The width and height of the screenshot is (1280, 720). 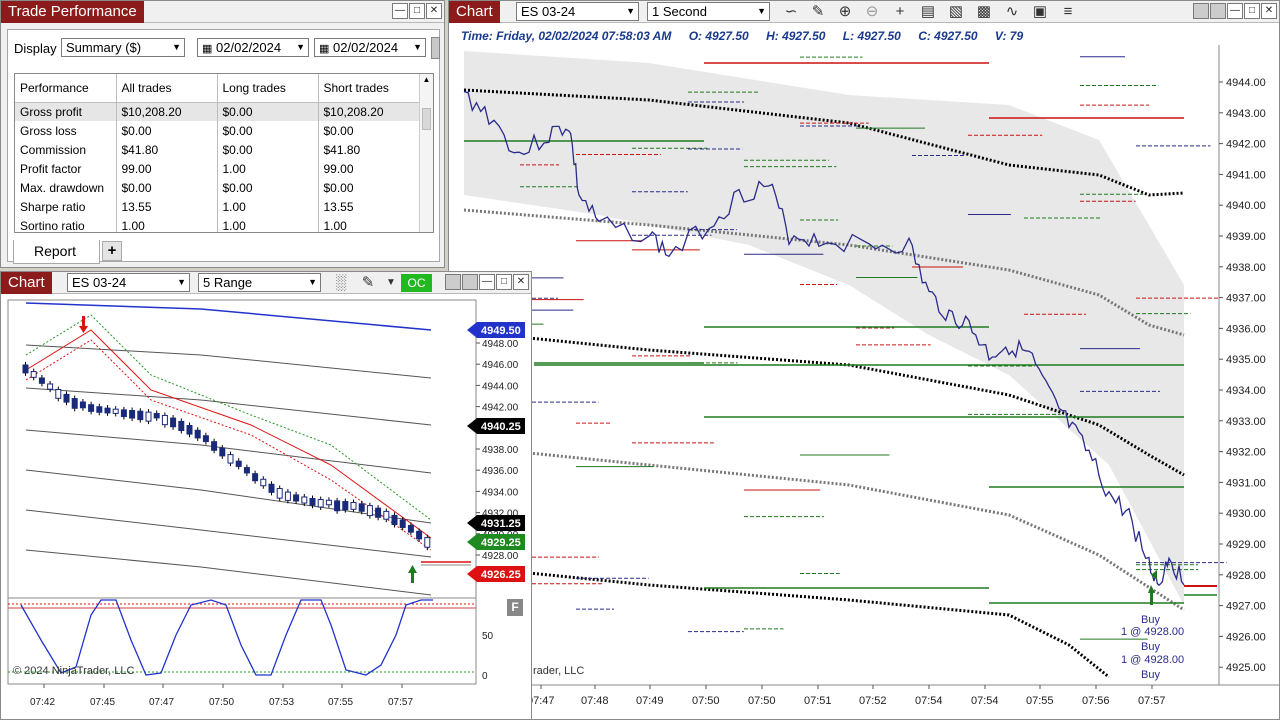 What do you see at coordinates (650, 701) in the screenshot?
I see `time-tick-label: 07:49` at bounding box center [650, 701].